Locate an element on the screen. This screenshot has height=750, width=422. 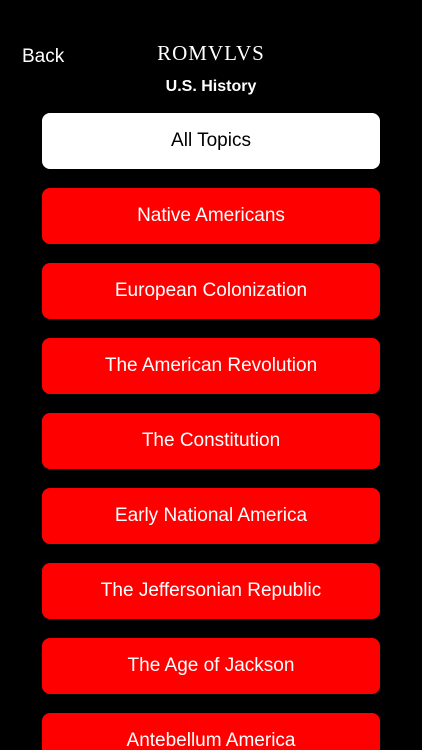
app-logo: ROMVLVS is located at coordinates (211, 53).